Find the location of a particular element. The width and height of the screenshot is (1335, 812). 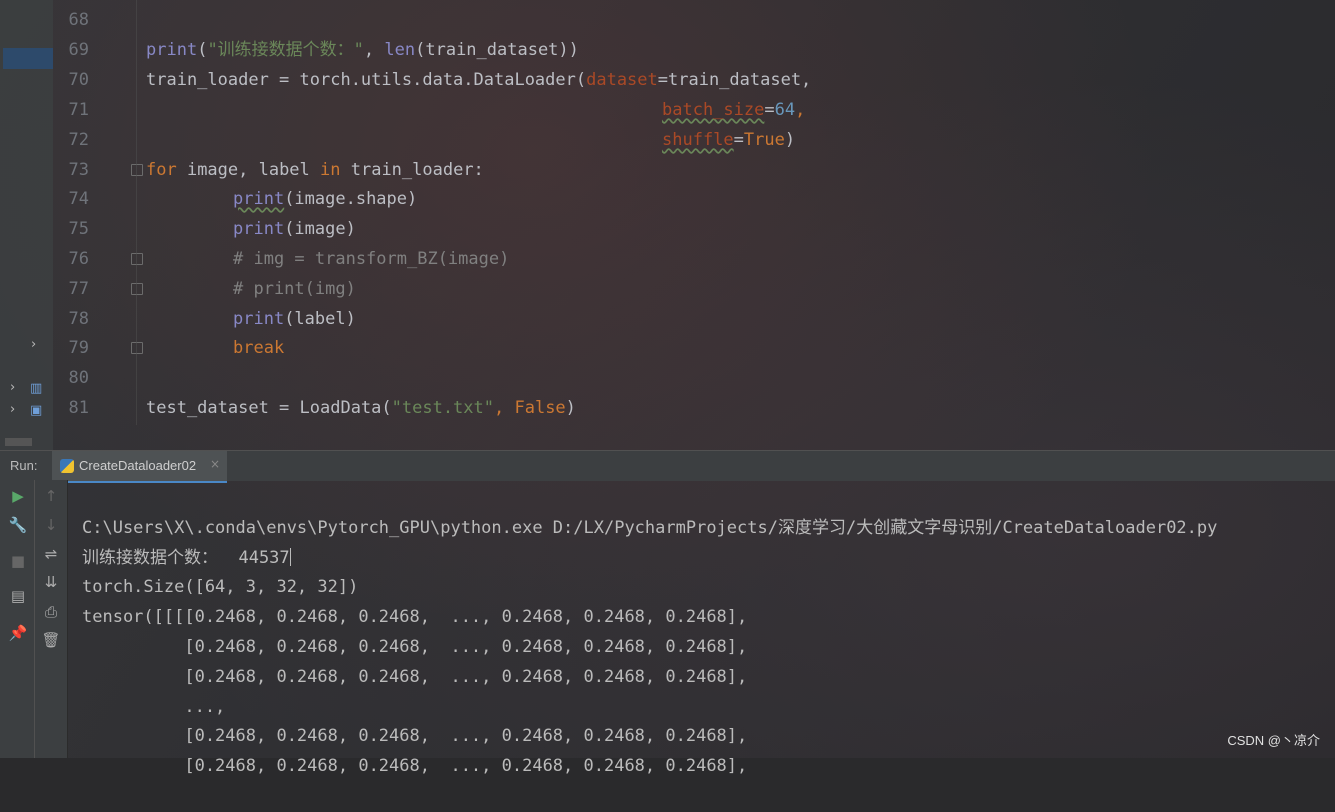

selected-line-marker is located at coordinates (28, 58).